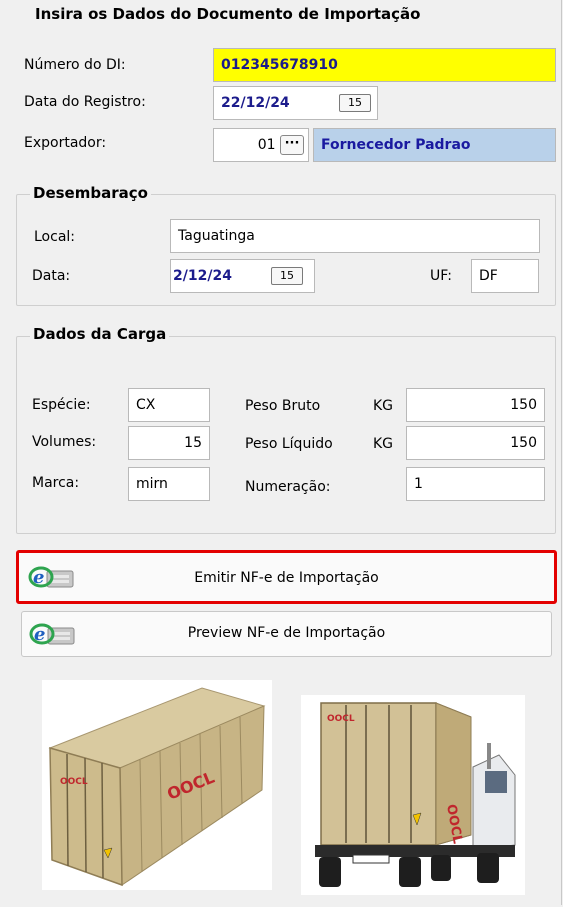 Image resolution: width=563 pixels, height=907 pixels. I want to click on carga-title: Dados da Carga, so click(100, 334).